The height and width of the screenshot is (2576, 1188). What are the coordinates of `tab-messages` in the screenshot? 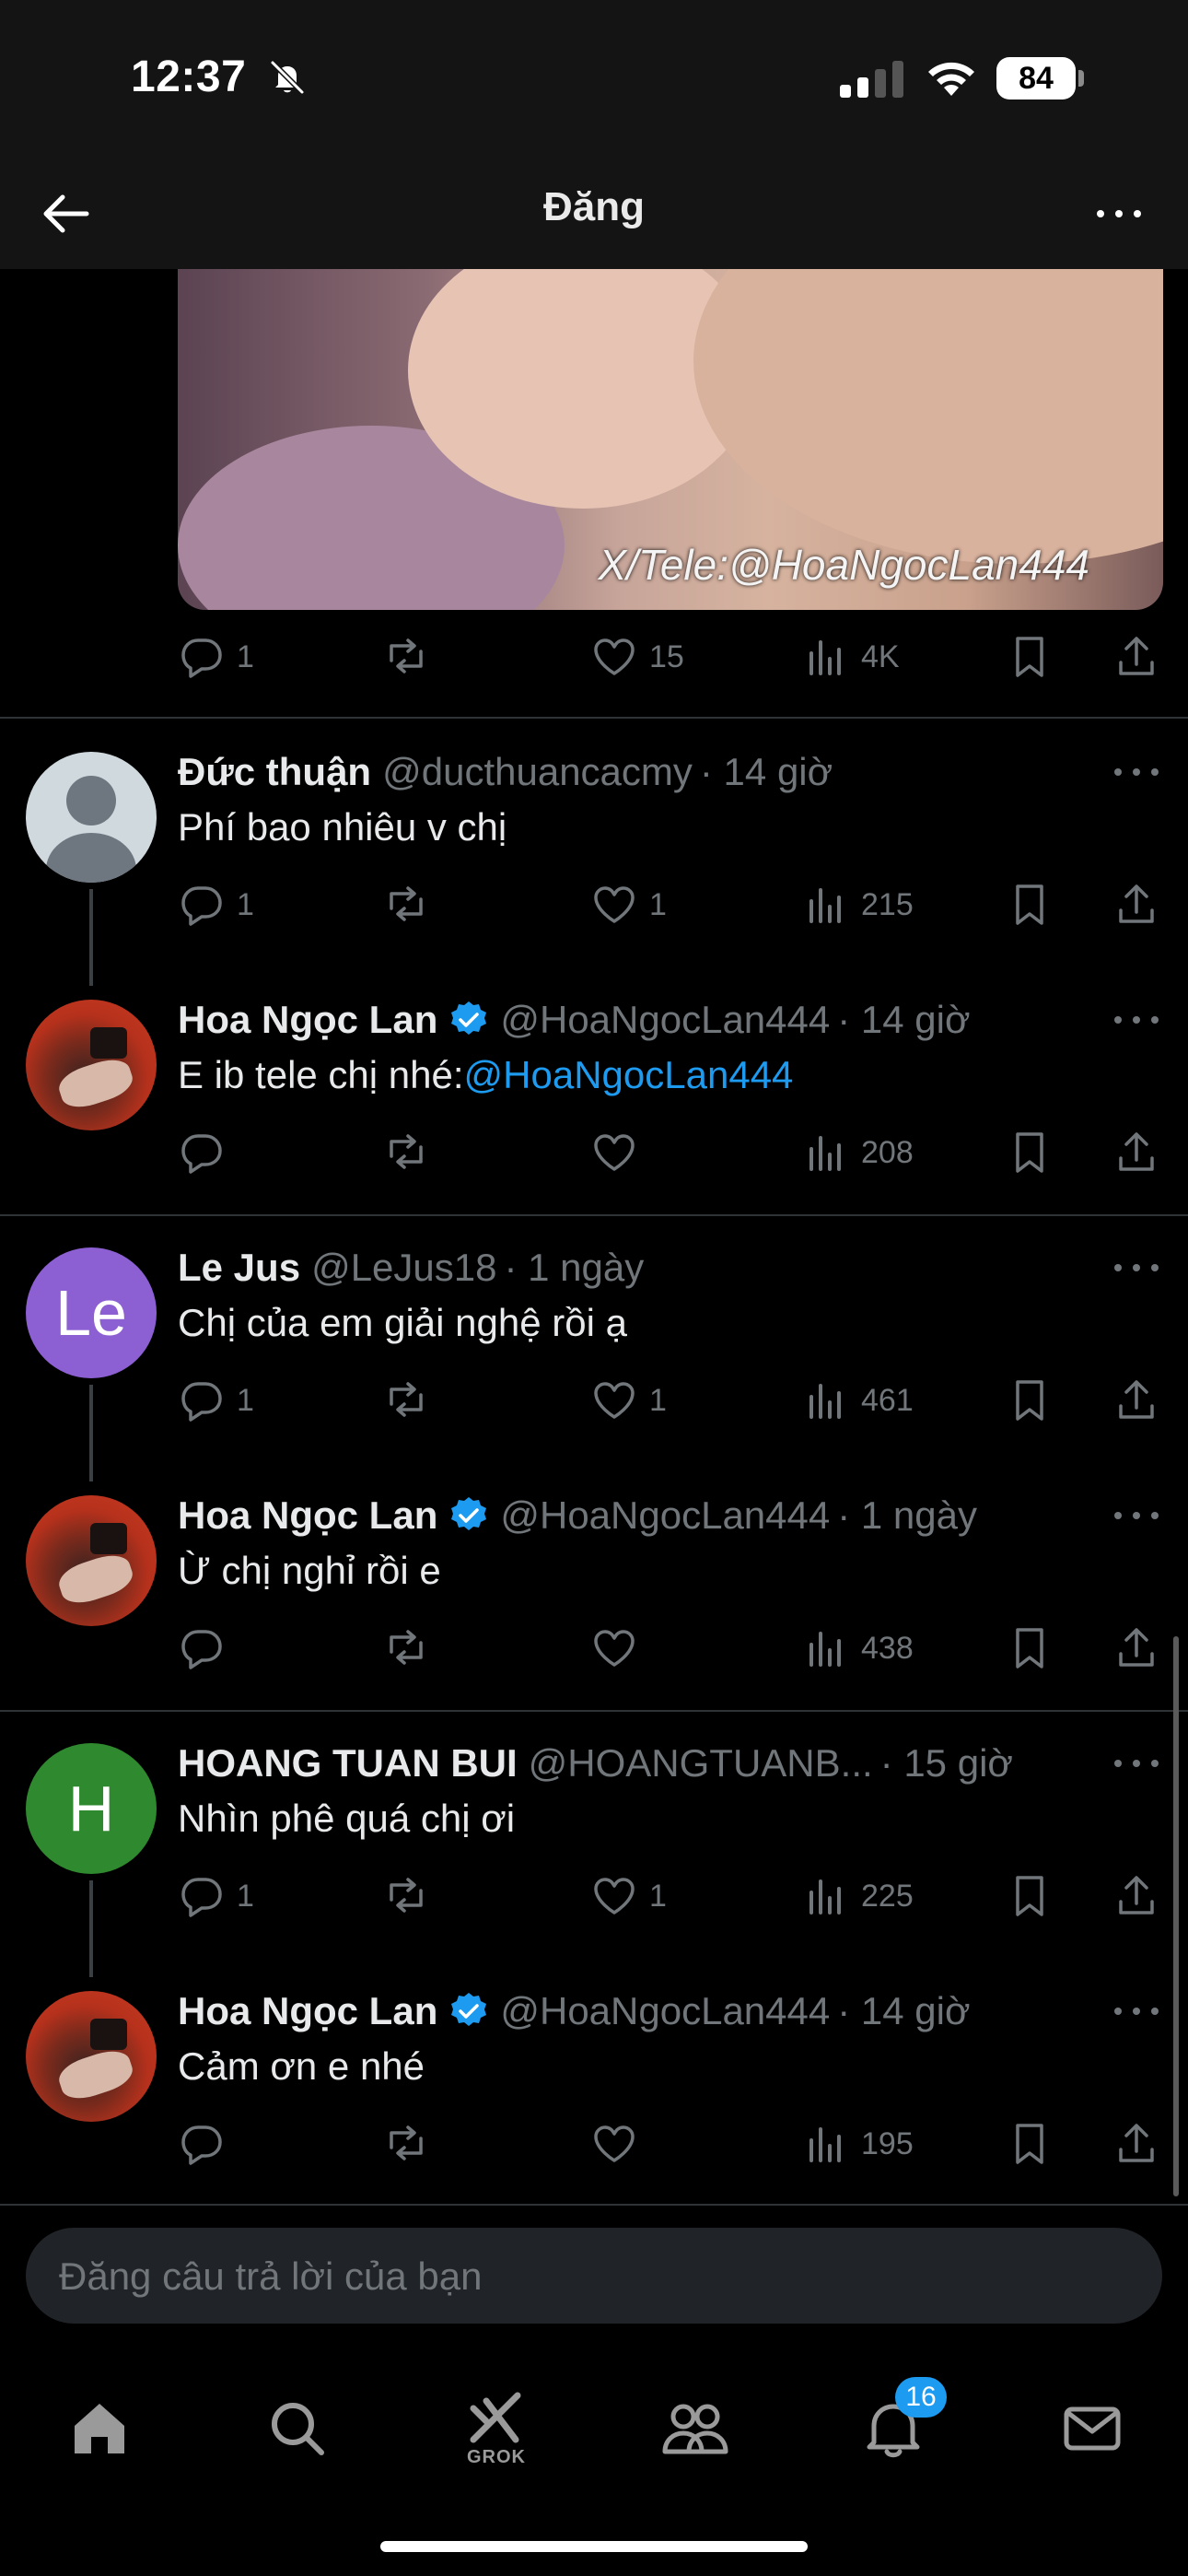 It's located at (1092, 2428).